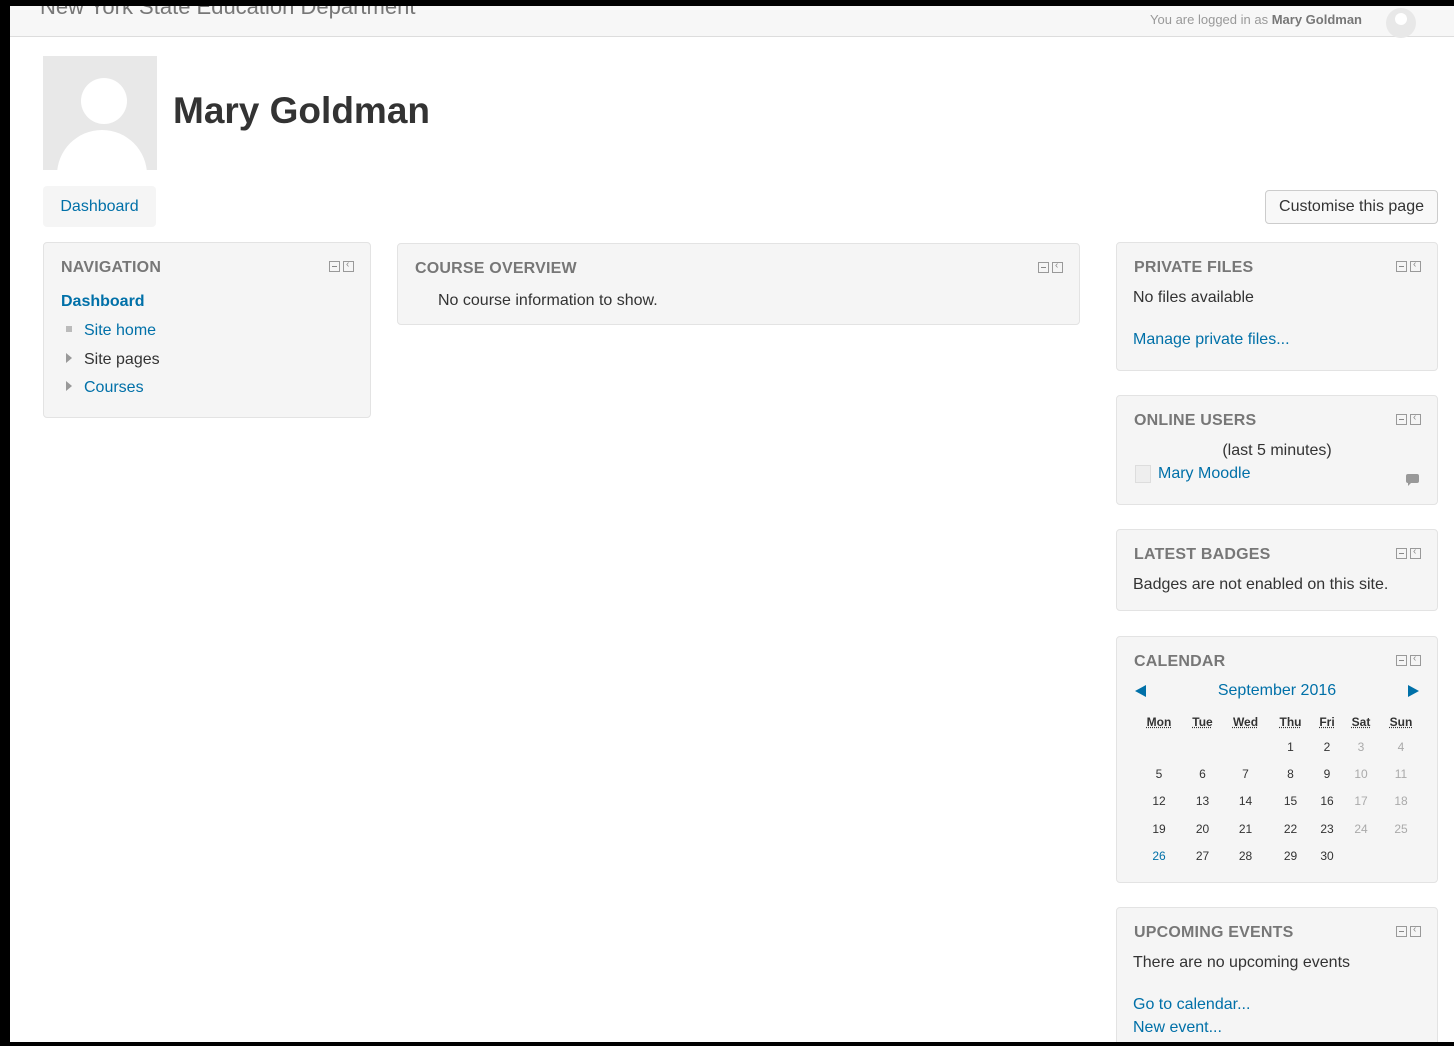 This screenshot has width=1454, height=1046. What do you see at coordinates (1401, 746) in the screenshot?
I see `calendar-day: 4` at bounding box center [1401, 746].